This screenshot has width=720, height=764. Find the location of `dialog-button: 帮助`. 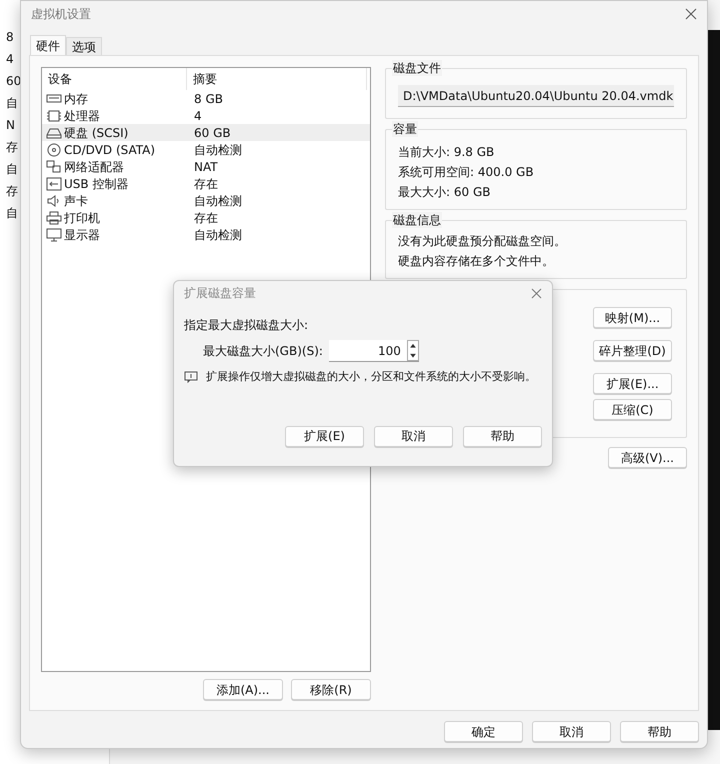

dialog-button: 帮助 is located at coordinates (502, 436).